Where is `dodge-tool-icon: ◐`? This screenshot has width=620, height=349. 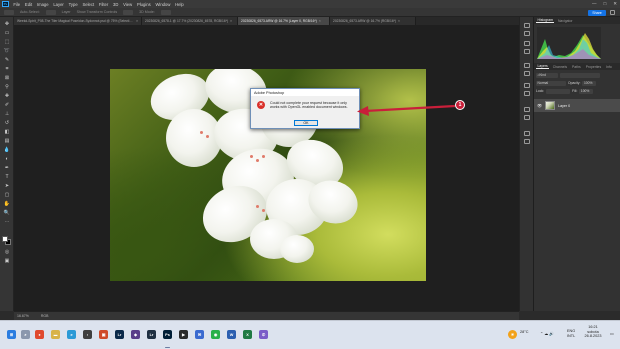 dodge-tool-icon: ◐ is located at coordinates (7, 159).